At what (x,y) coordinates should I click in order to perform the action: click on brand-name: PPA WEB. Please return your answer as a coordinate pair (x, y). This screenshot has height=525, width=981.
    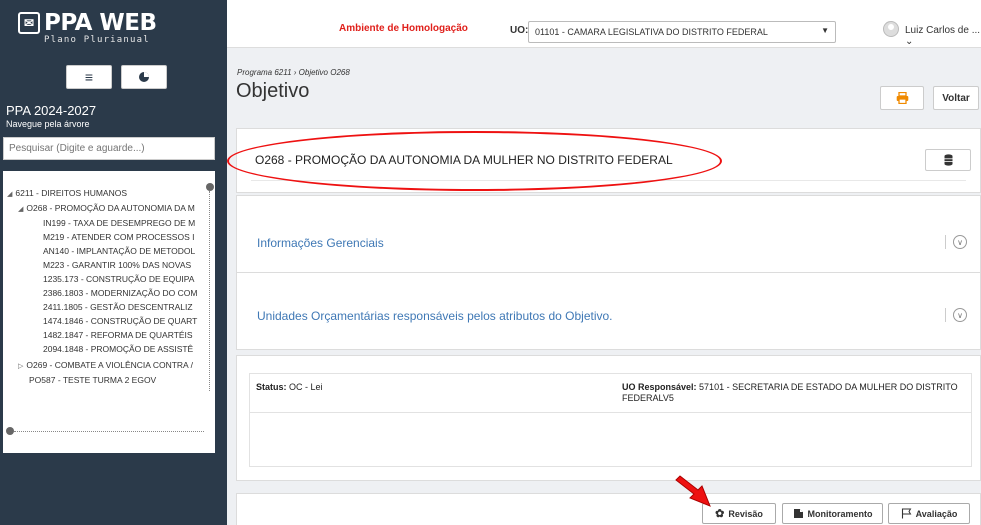
    Looking at the image, I should click on (100, 23).